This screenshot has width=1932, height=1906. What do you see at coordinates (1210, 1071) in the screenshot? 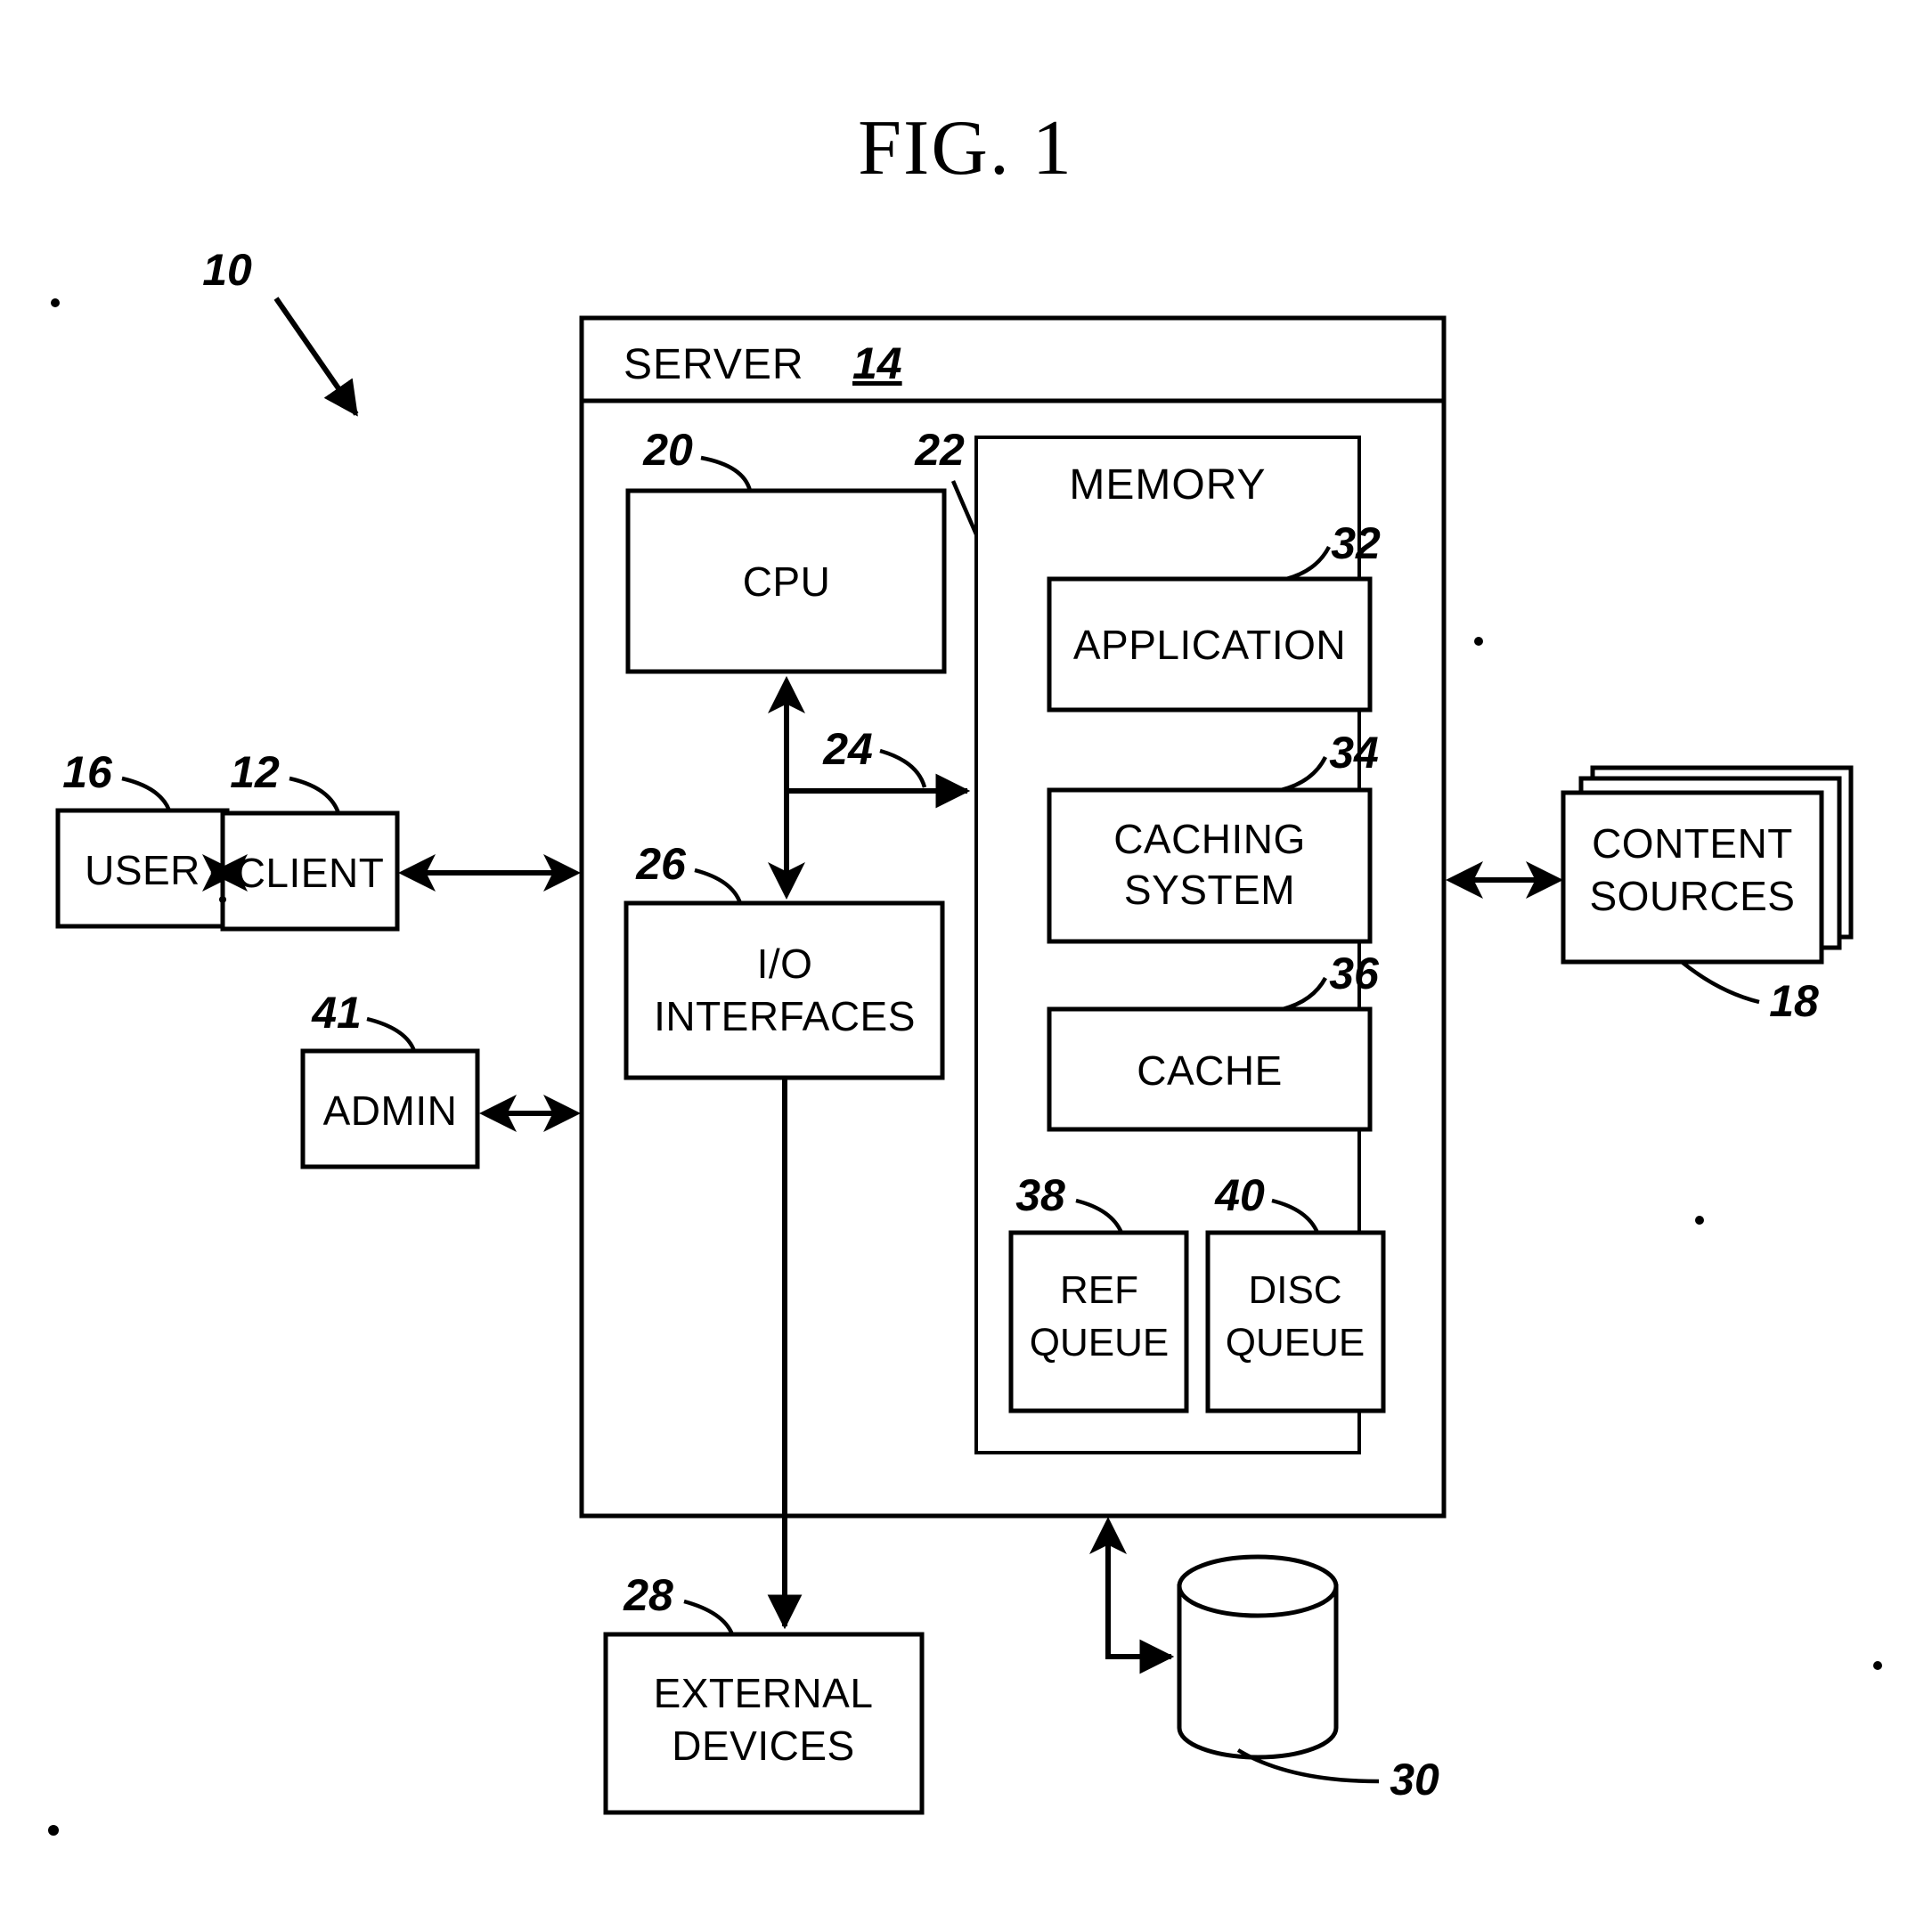
I see `cache-label: CACHE` at bounding box center [1210, 1071].